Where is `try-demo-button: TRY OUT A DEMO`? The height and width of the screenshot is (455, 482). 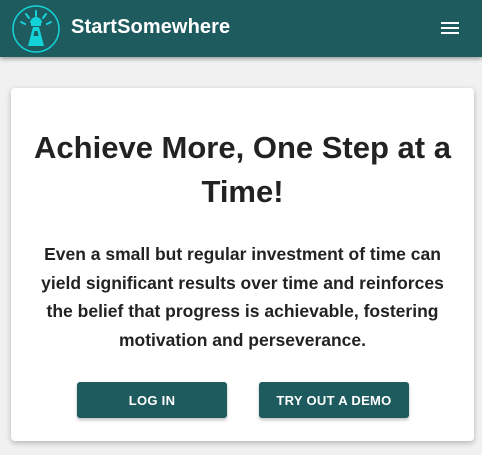
try-demo-button: TRY OUT A DEMO is located at coordinates (334, 400).